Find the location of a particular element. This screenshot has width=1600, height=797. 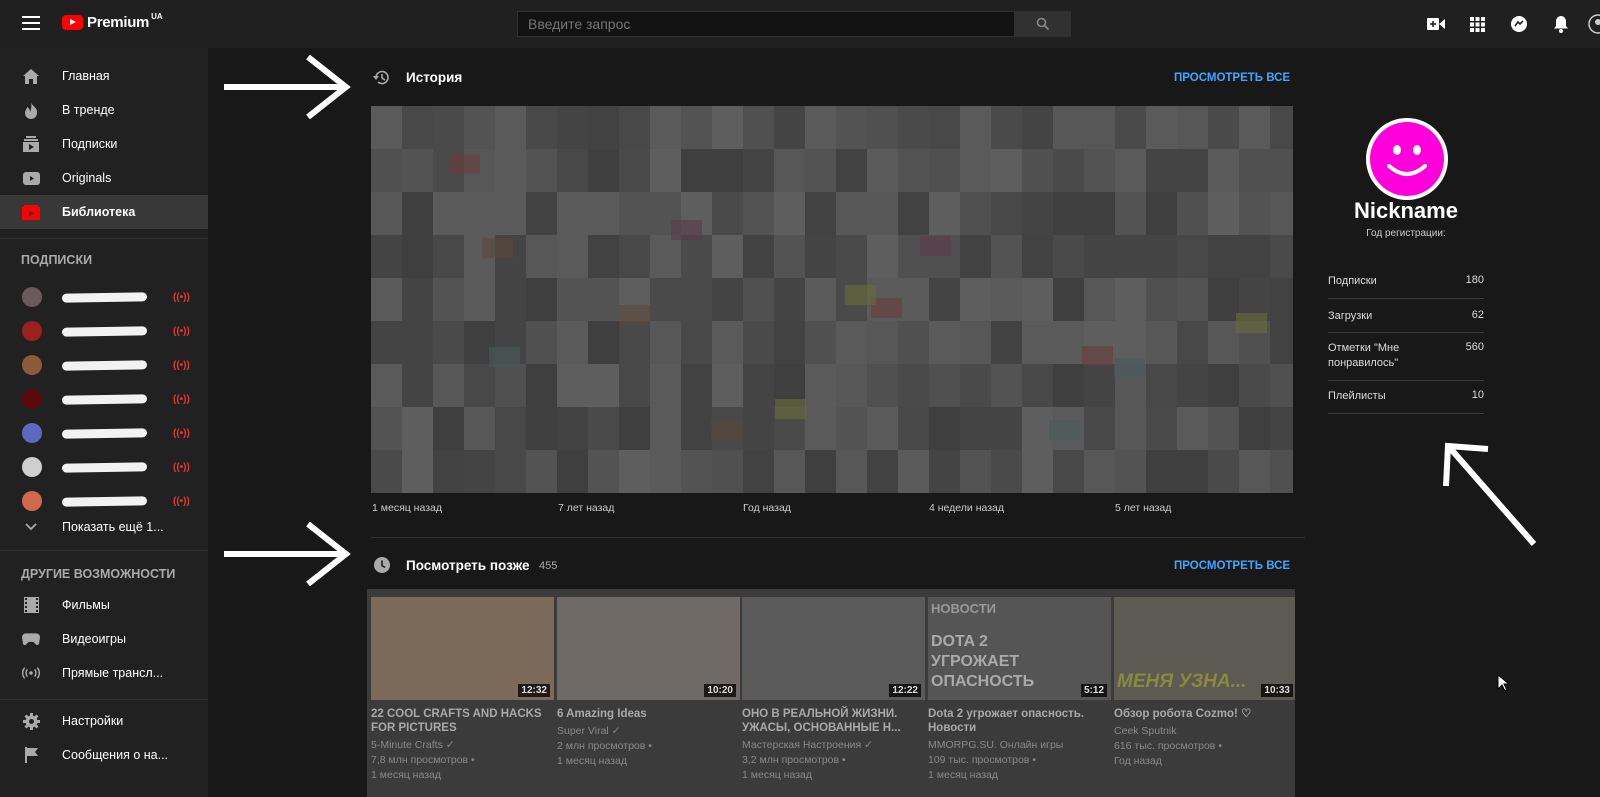

search-button is located at coordinates (1043, 24).